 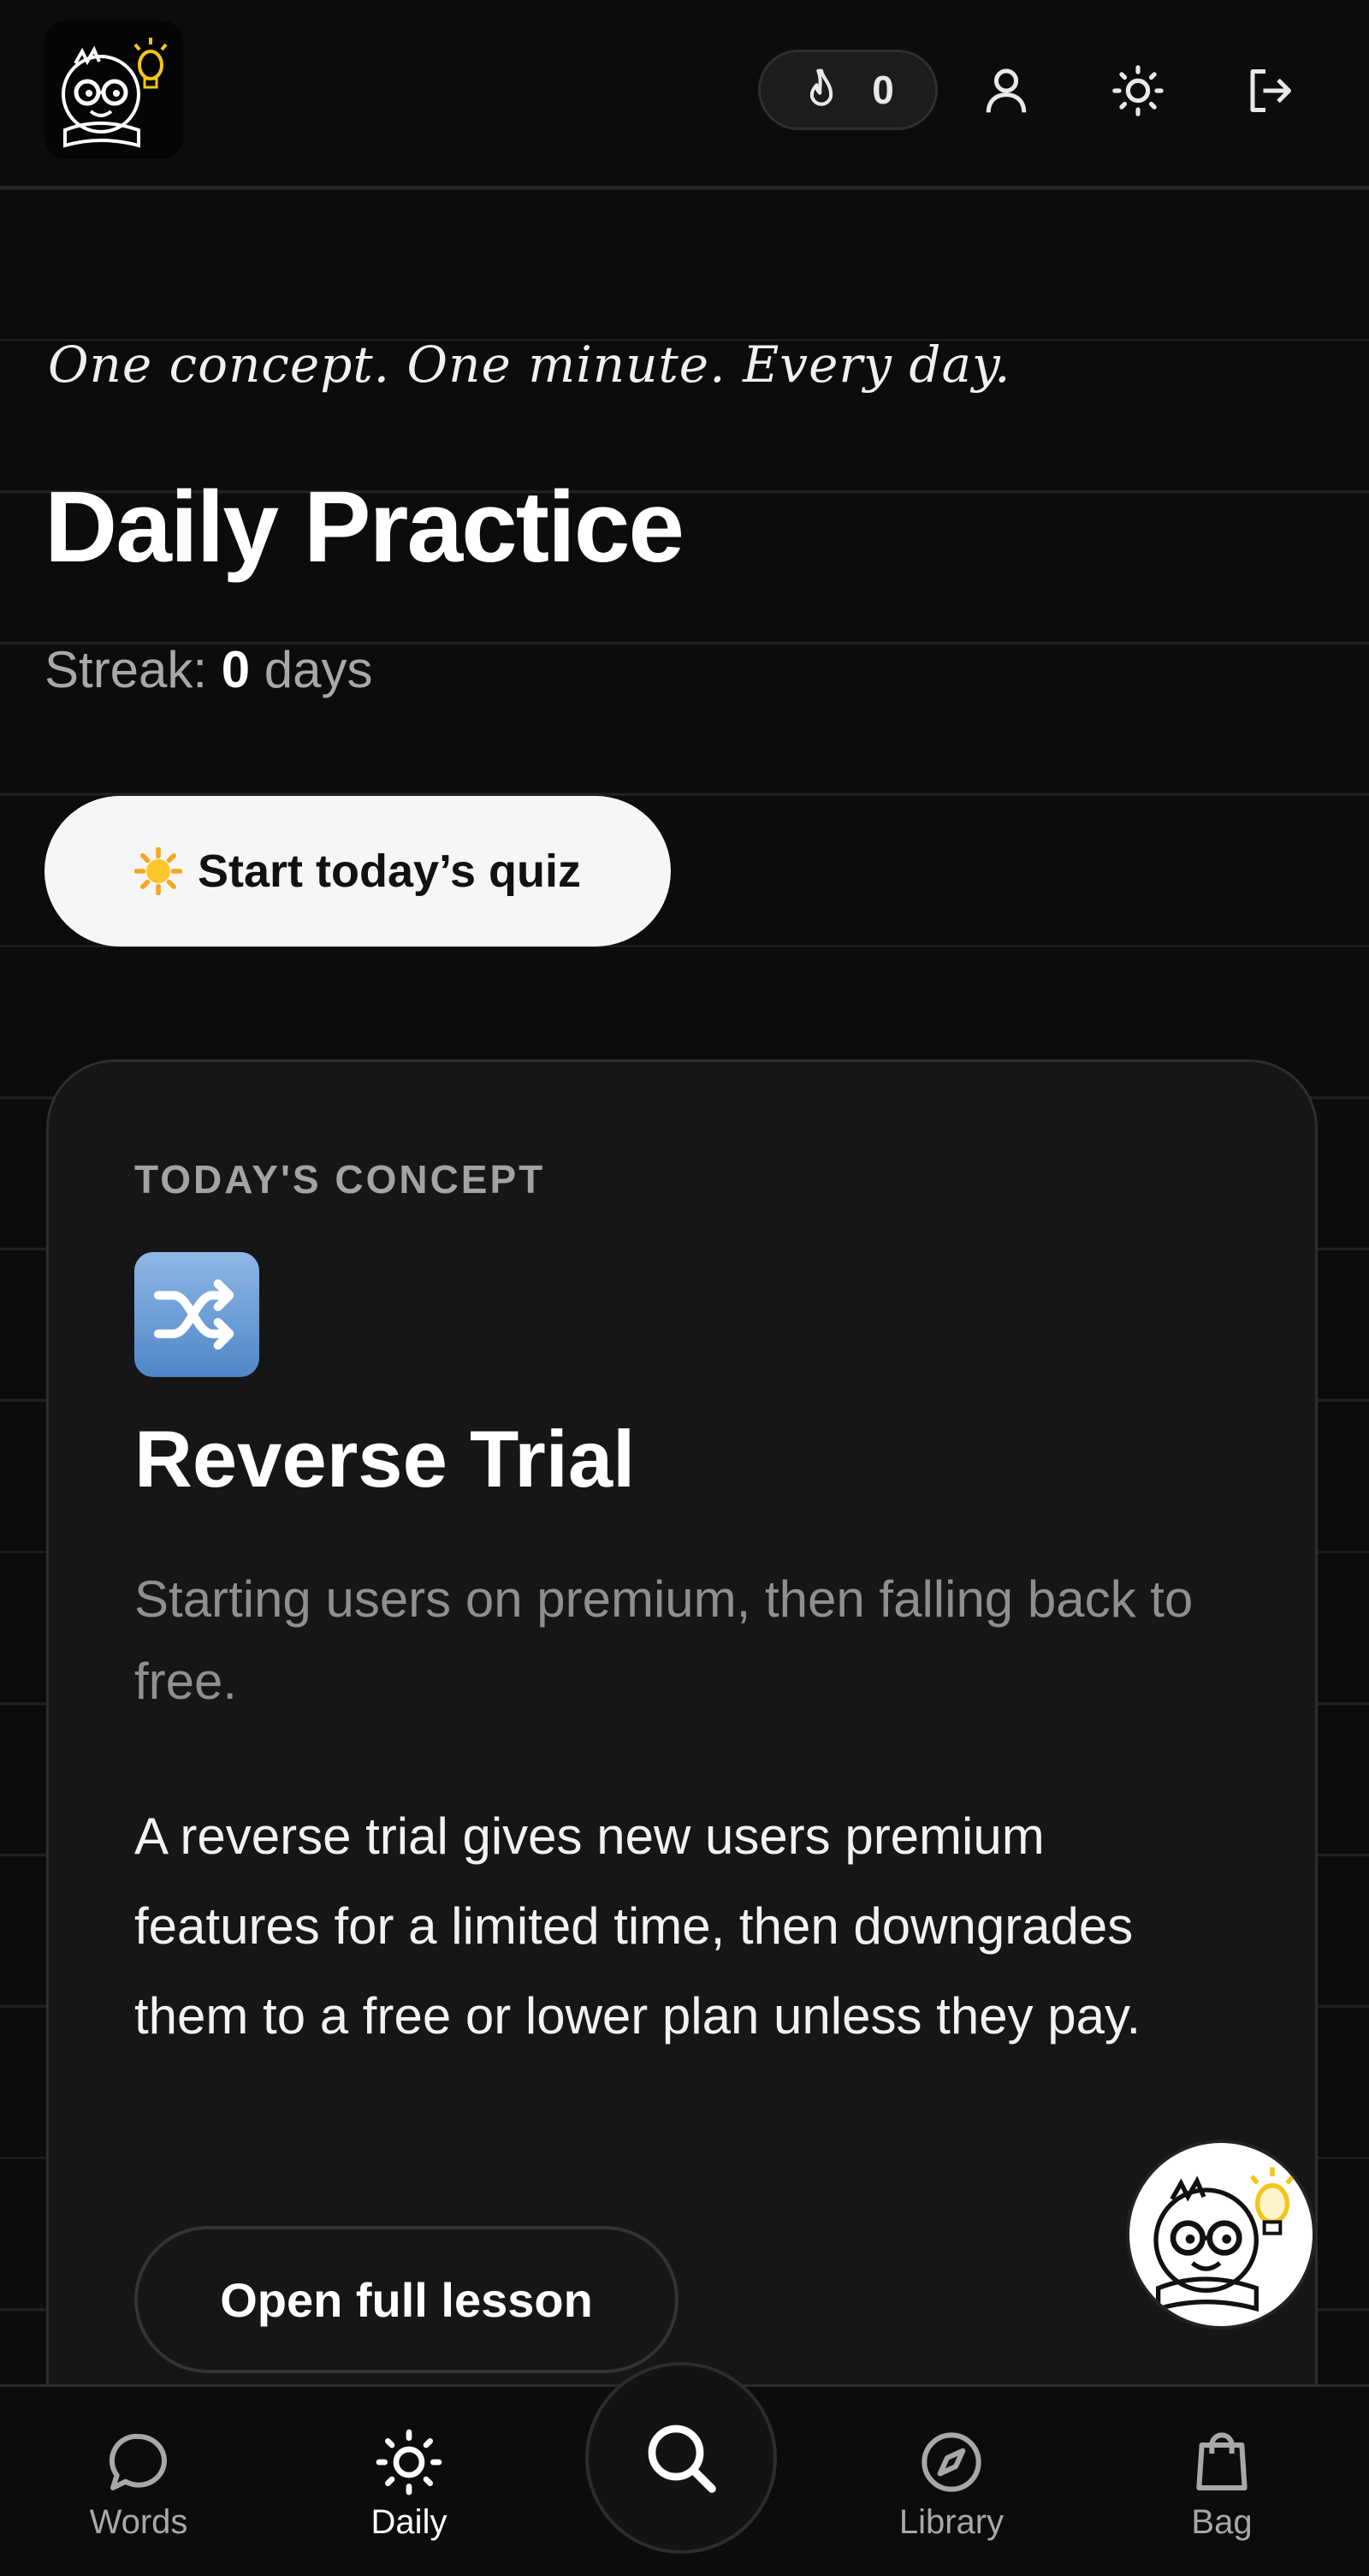 I want to click on logout-icon, so click(x=1270, y=90).